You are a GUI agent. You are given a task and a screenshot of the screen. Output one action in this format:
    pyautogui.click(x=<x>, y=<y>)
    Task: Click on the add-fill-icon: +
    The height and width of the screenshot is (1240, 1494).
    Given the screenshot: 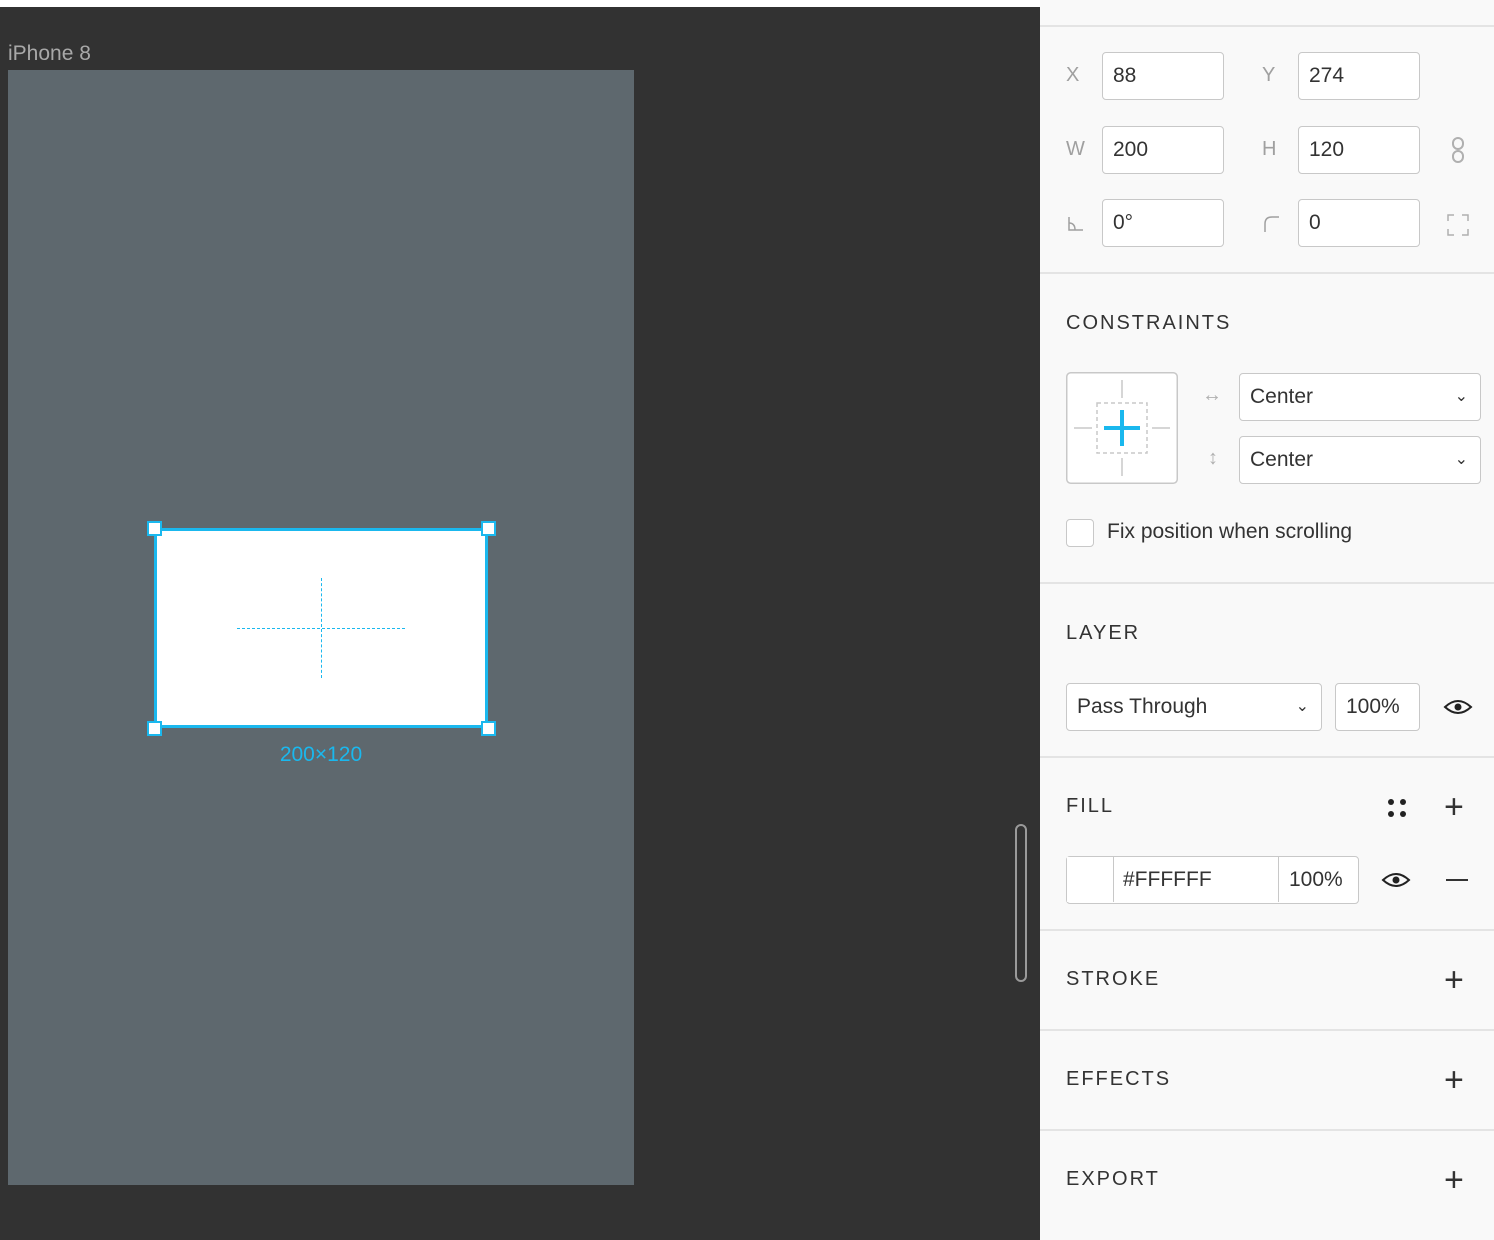 What is the action you would take?
    pyautogui.click(x=1454, y=807)
    